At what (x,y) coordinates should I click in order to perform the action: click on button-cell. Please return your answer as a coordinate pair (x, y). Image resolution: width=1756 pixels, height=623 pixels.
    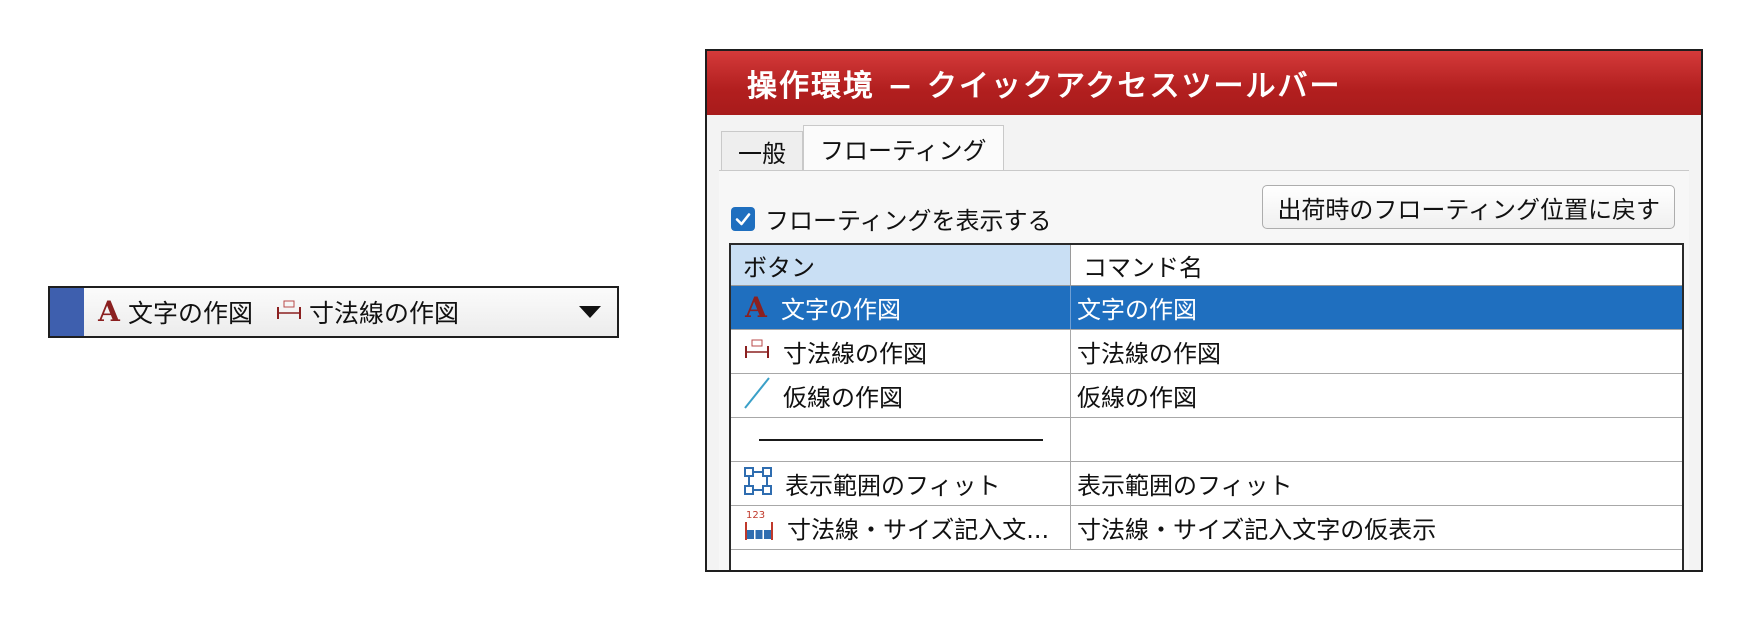
    Looking at the image, I should click on (901, 439).